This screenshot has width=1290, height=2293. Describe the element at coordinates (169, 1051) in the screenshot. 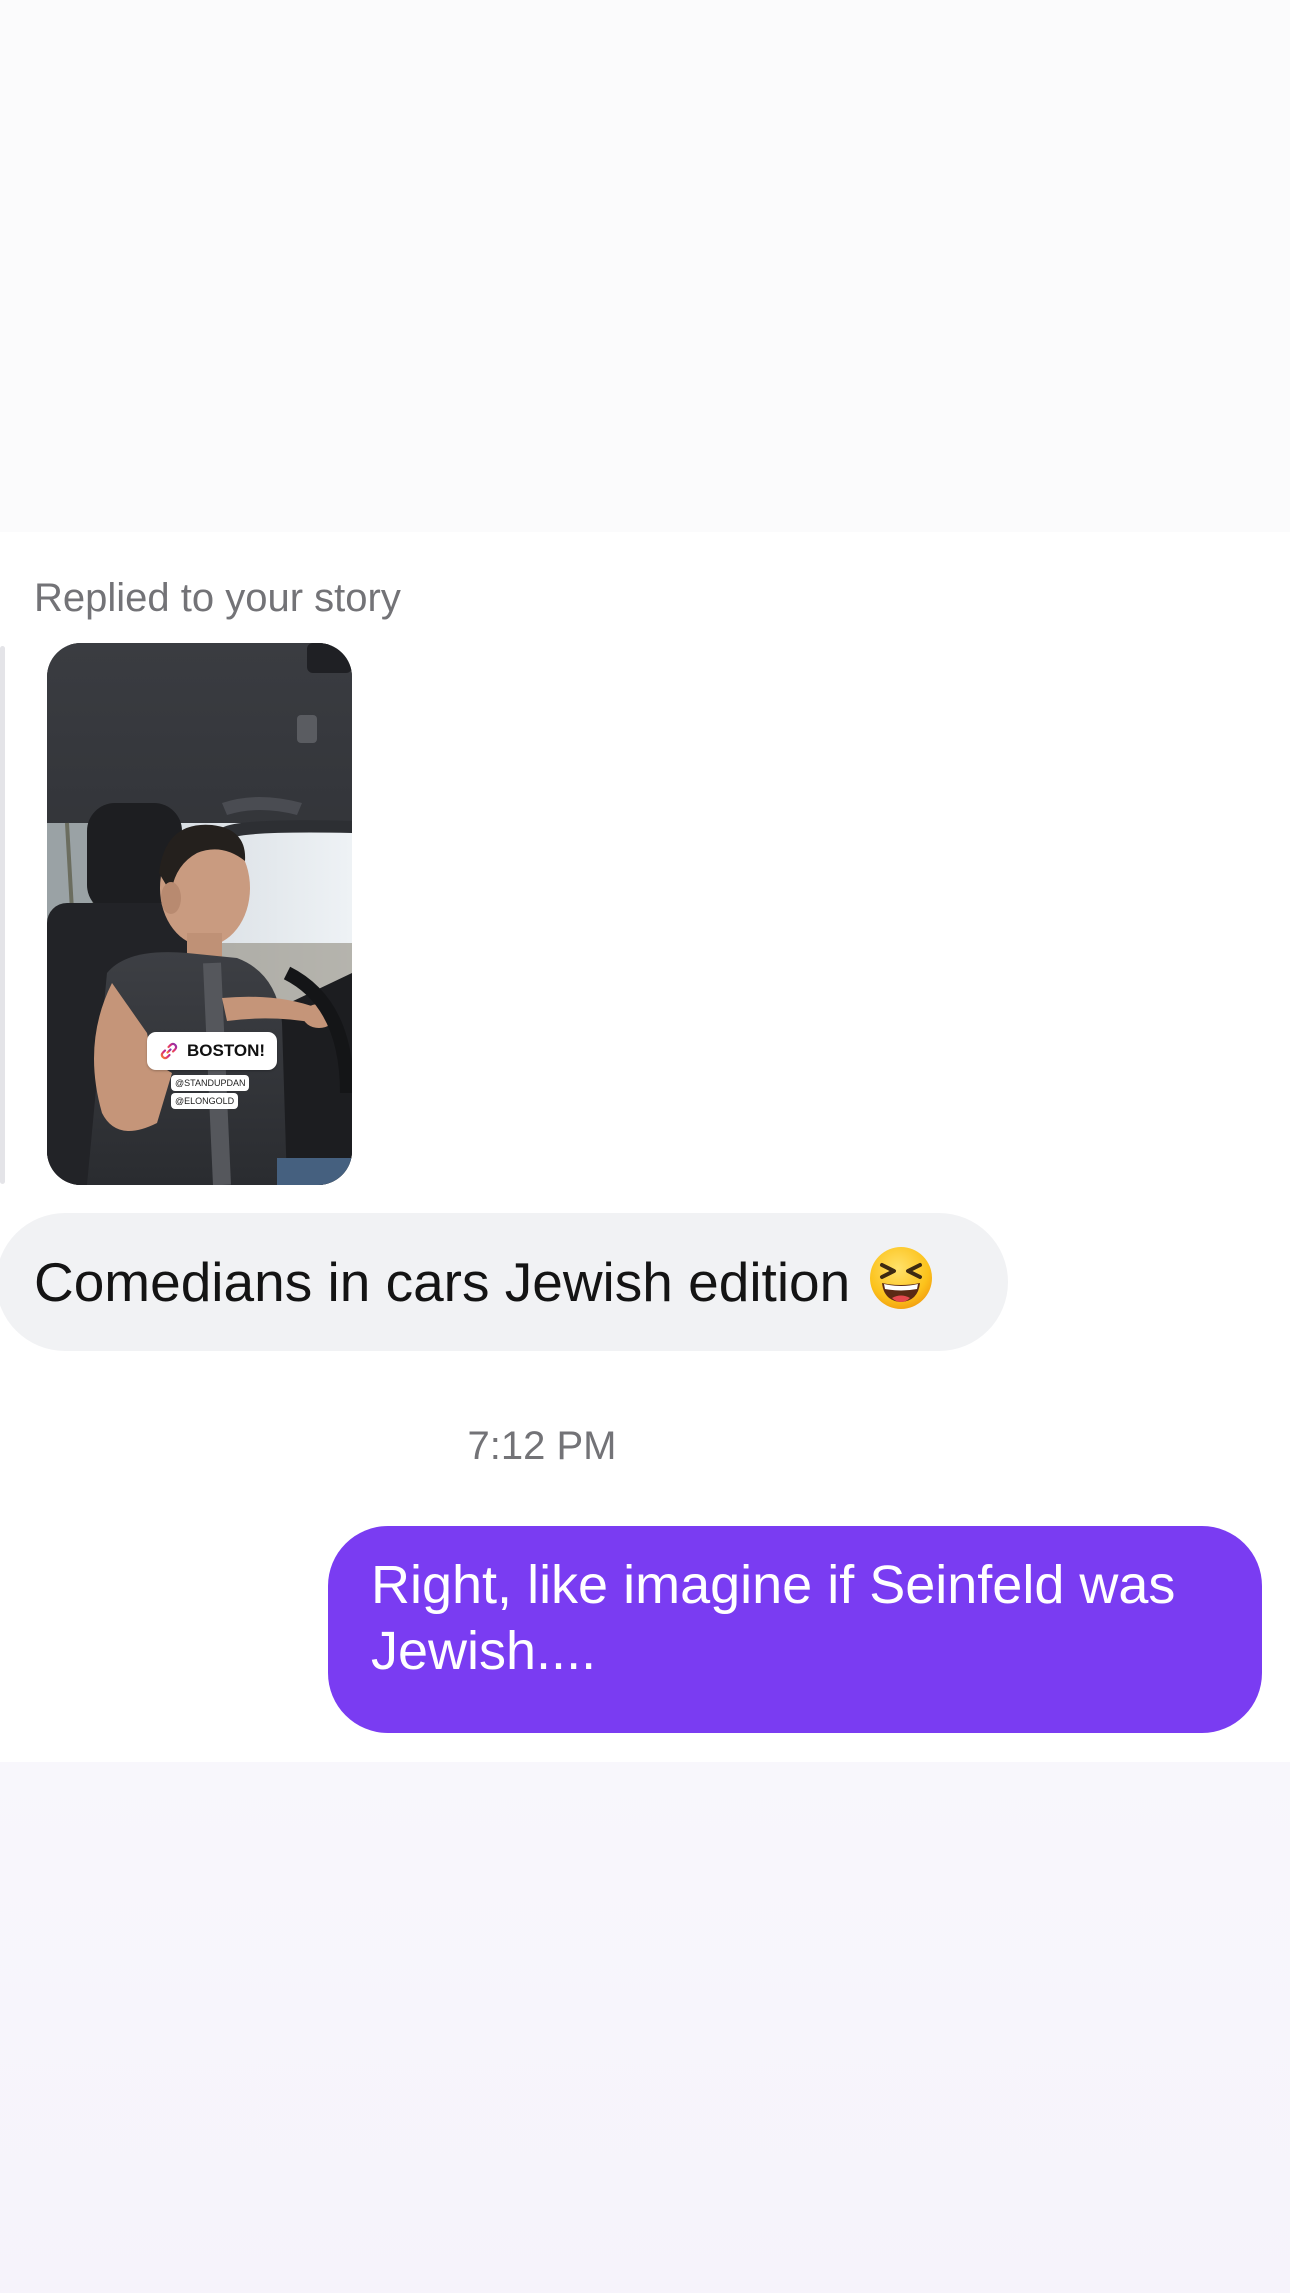

I see `link-icon` at that location.